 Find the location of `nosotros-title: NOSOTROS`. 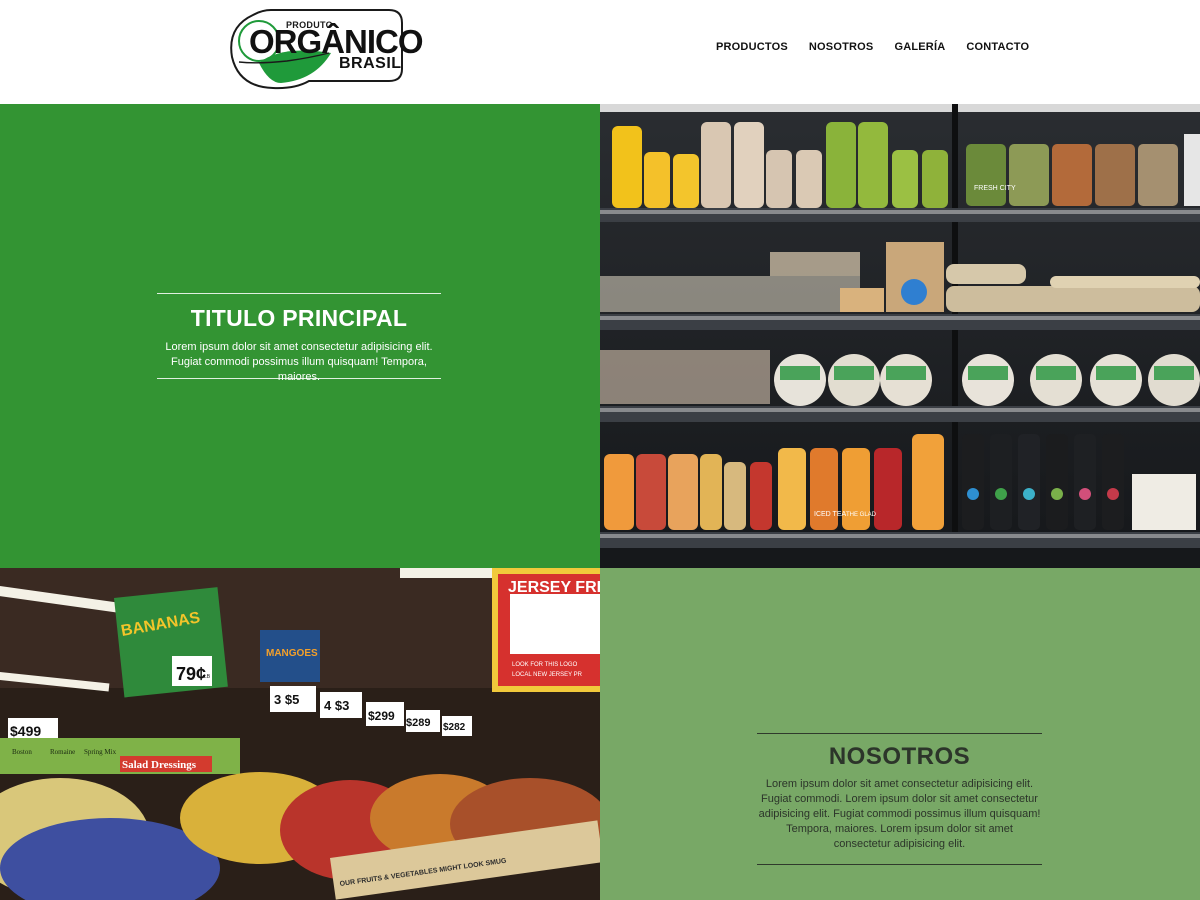

nosotros-title: NOSOTROS is located at coordinates (899, 756).